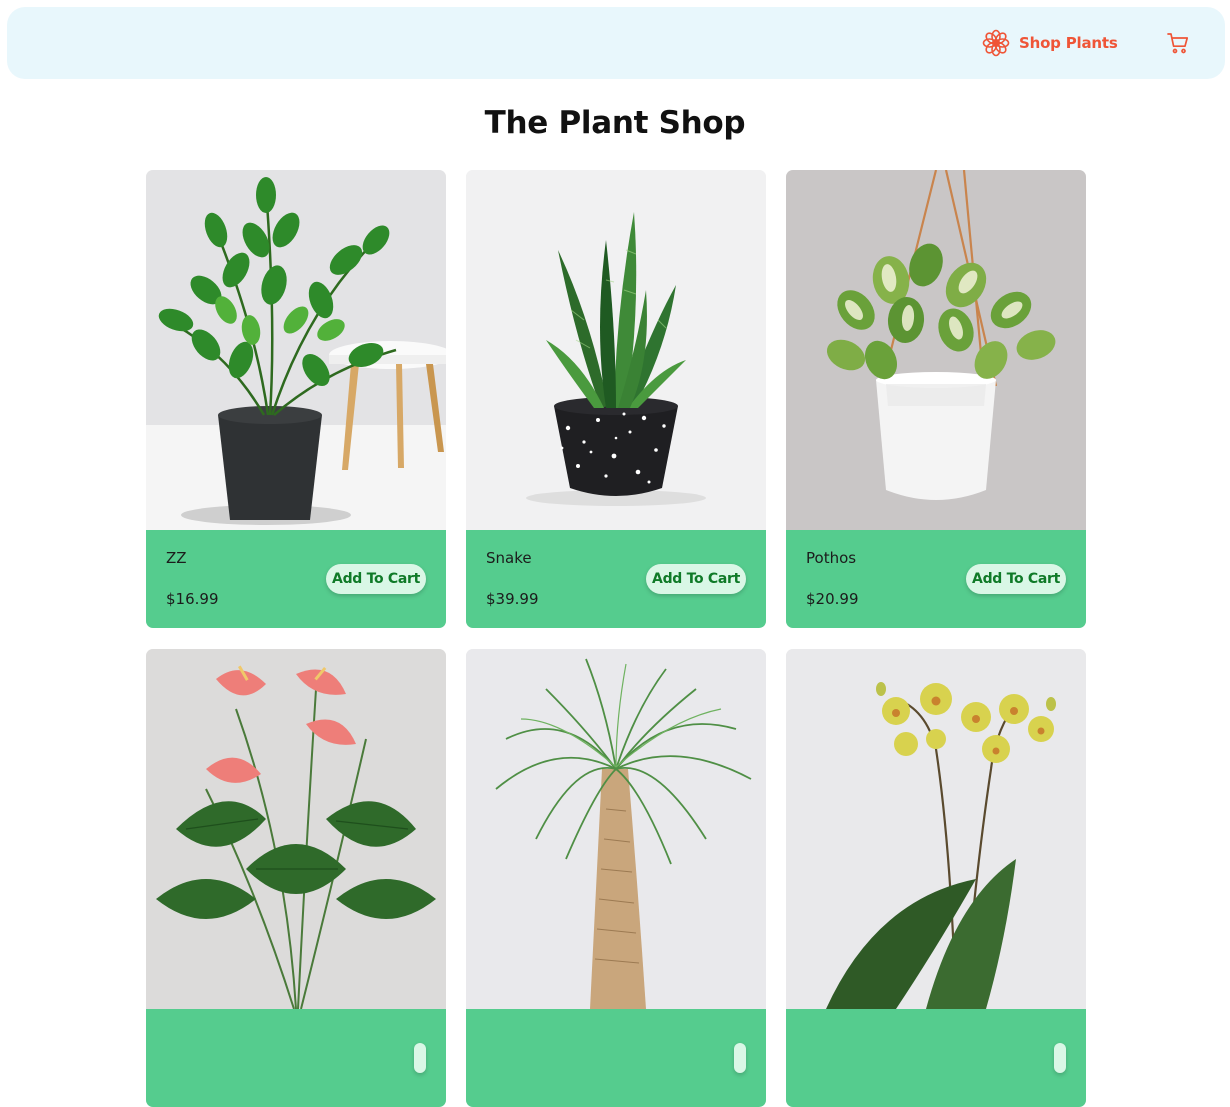 This screenshot has width=1230, height=1107. I want to click on product-image-snake, so click(616, 350).